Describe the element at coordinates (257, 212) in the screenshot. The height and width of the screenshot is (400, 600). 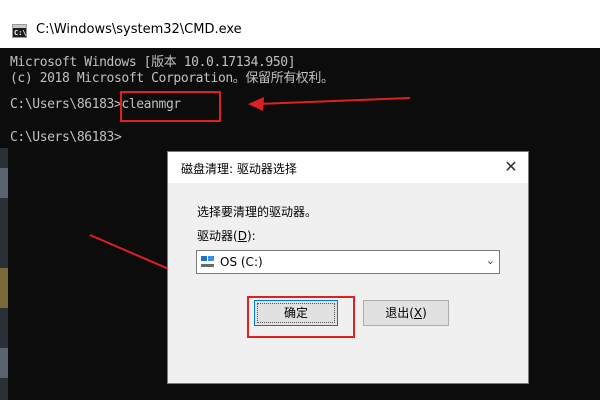
I see `dialog-prompt: 选择要清理的驱动器。` at that location.